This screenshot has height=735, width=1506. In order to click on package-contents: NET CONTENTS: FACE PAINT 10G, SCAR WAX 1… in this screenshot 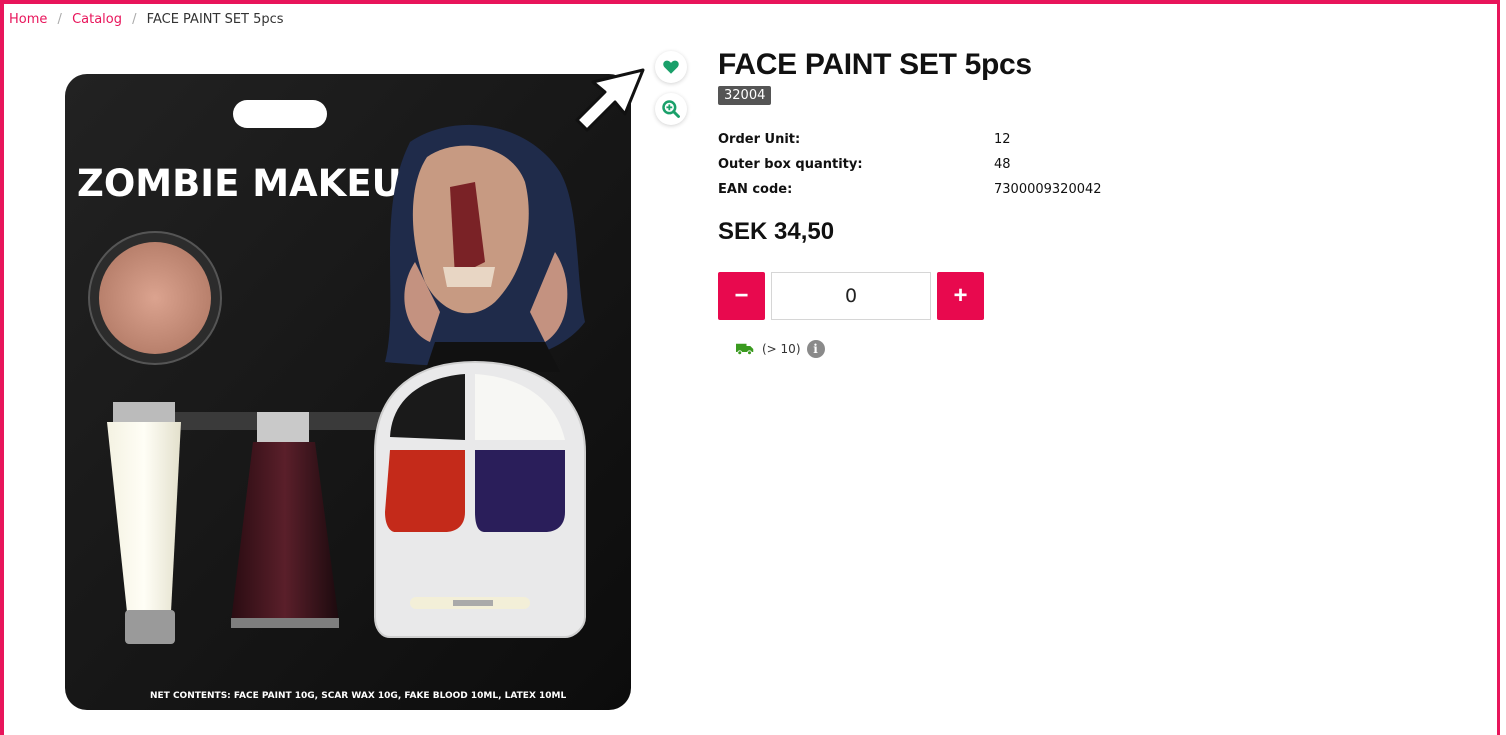, I will do `click(358, 696)`.